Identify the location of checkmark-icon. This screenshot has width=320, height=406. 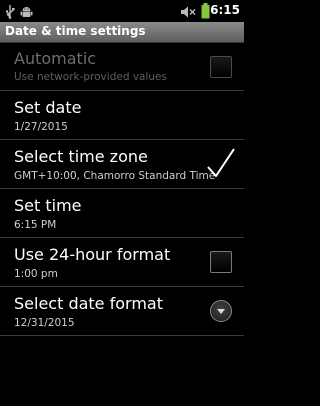
(221, 165).